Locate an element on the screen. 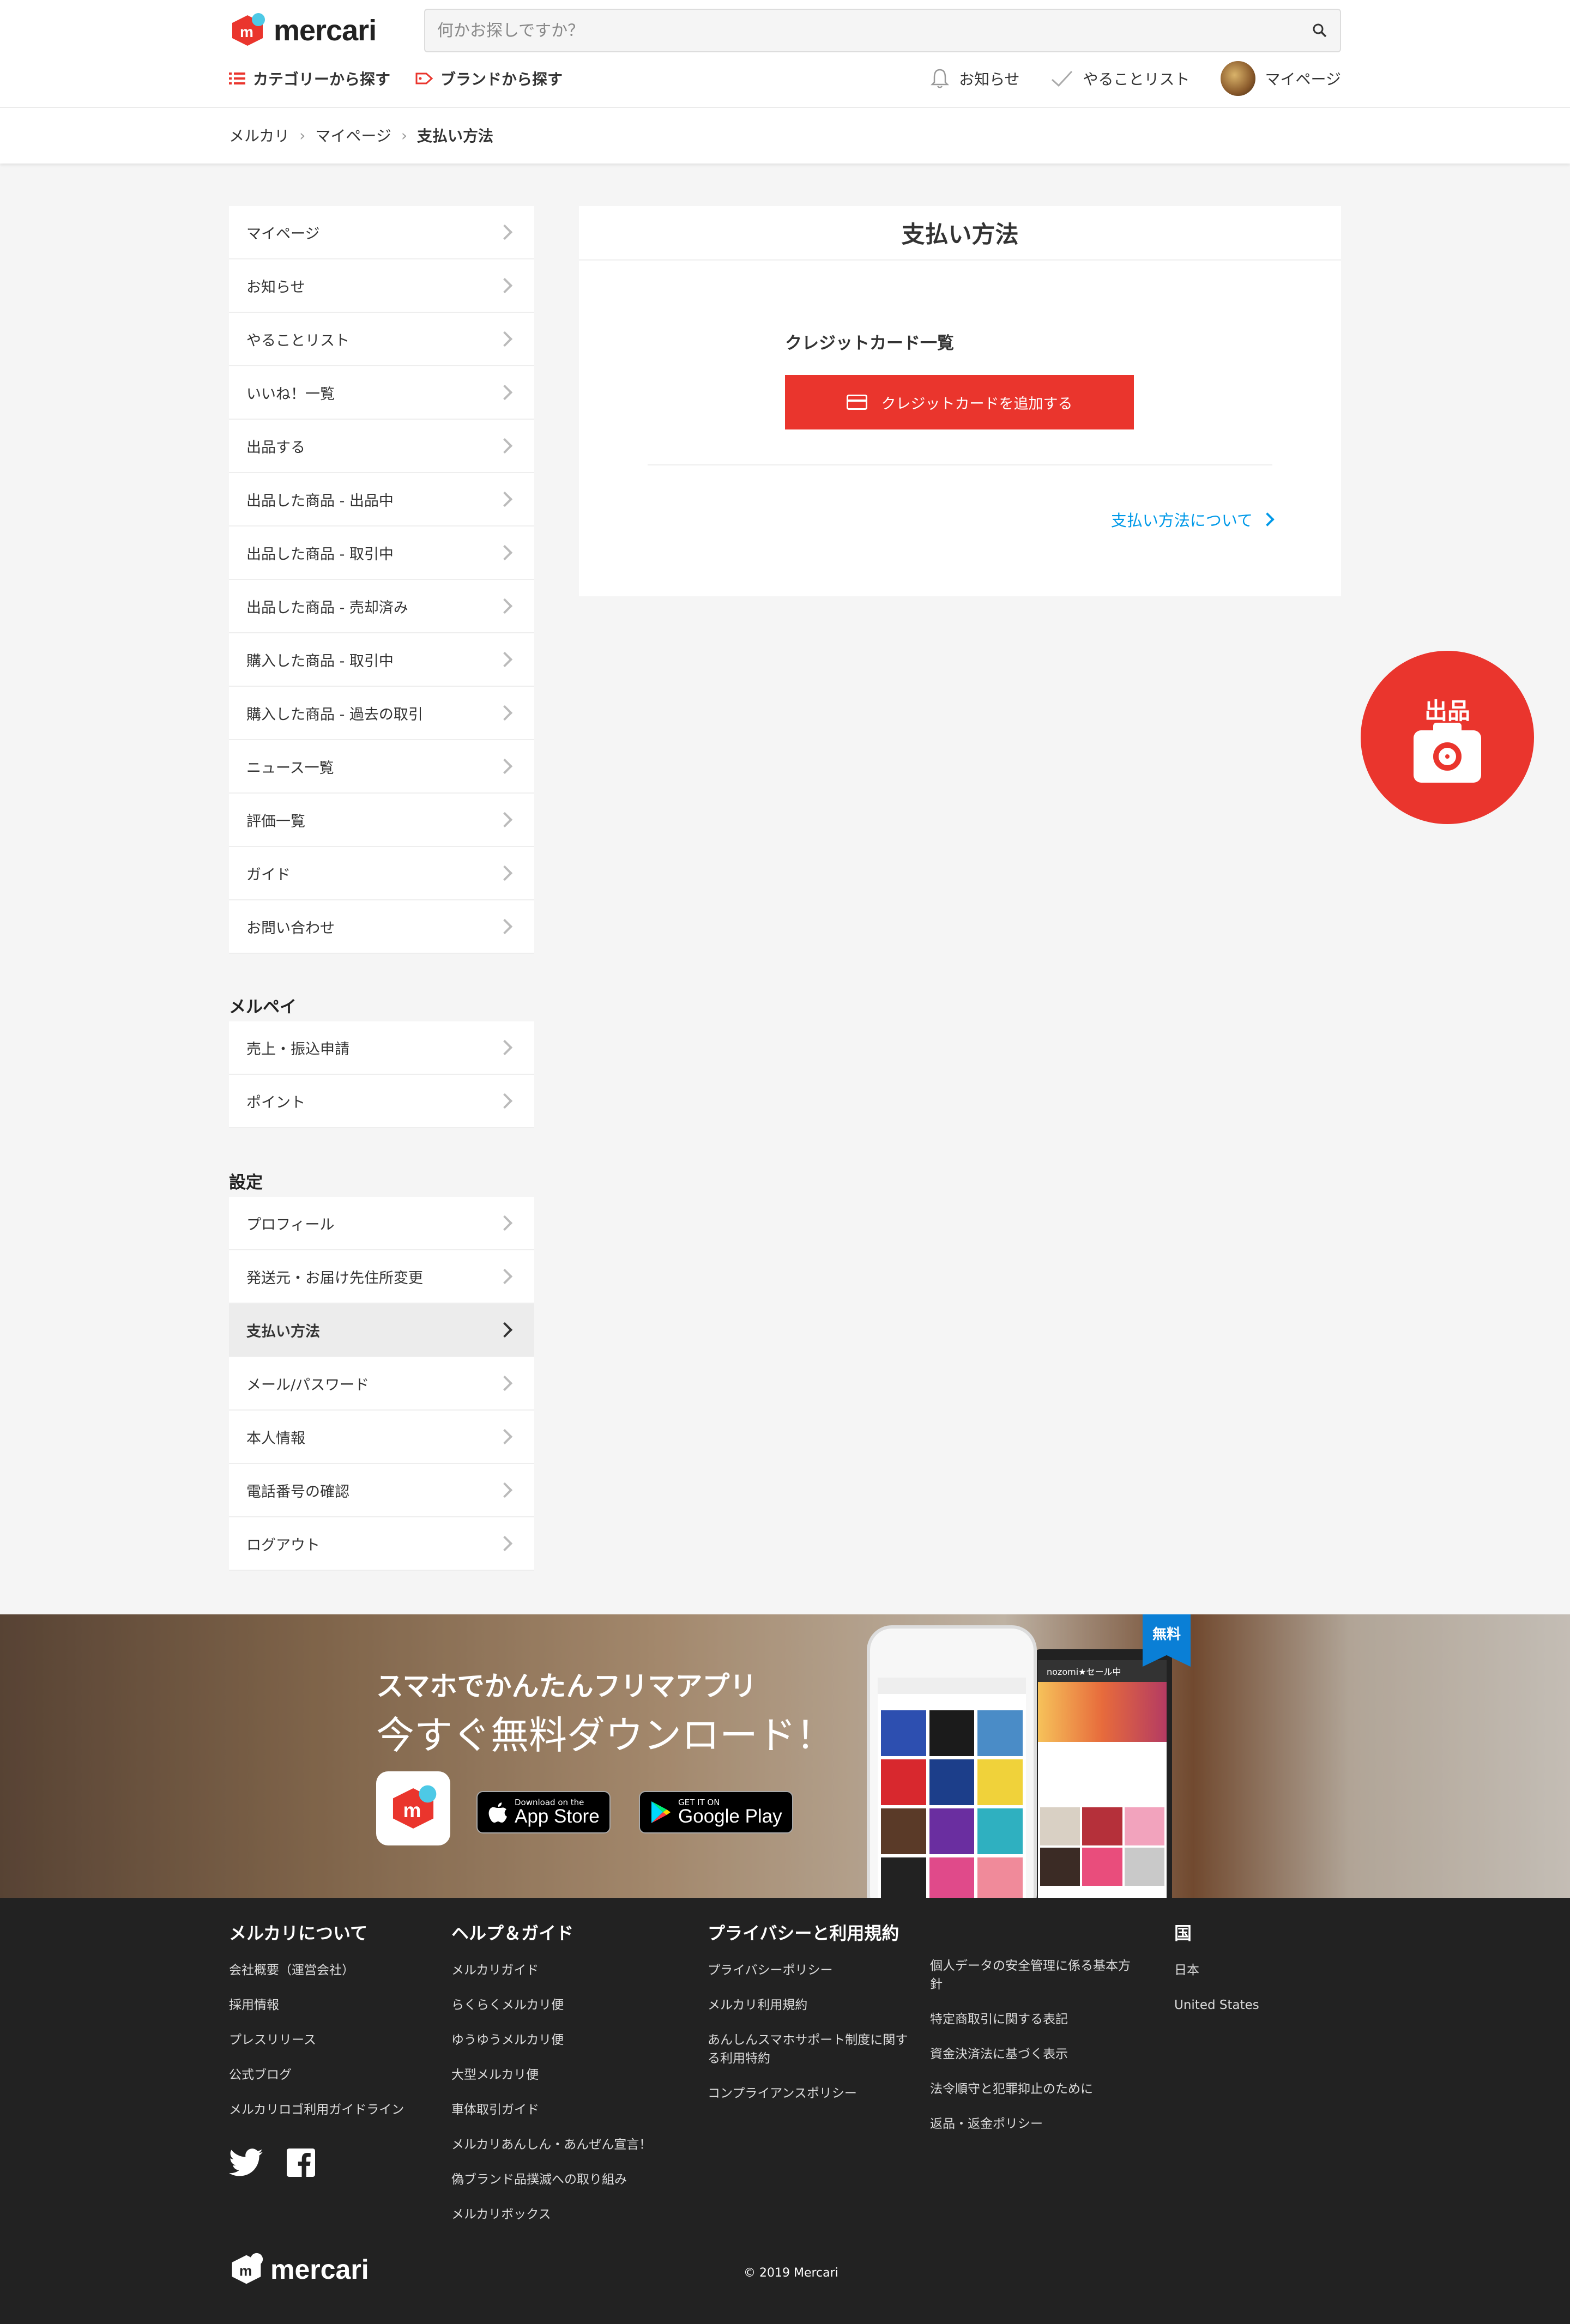 This screenshot has width=1570, height=2324. payment-panel: 支払い方法 クレジットカード一覧 クレジットカードを追加する 支払い方法について is located at coordinates (960, 401).